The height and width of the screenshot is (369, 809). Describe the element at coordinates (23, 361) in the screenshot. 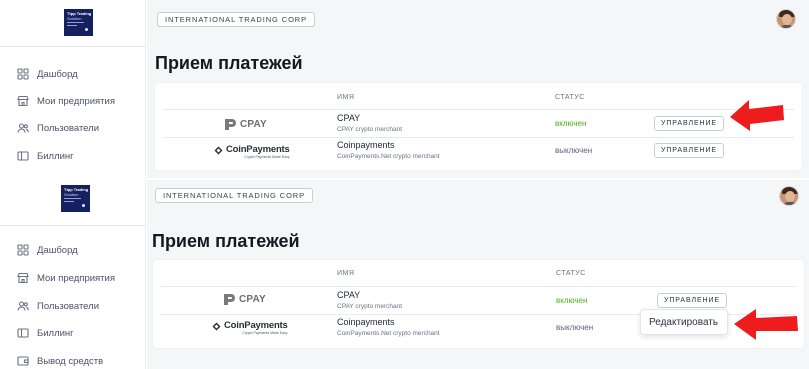

I see `wallet-icon` at that location.